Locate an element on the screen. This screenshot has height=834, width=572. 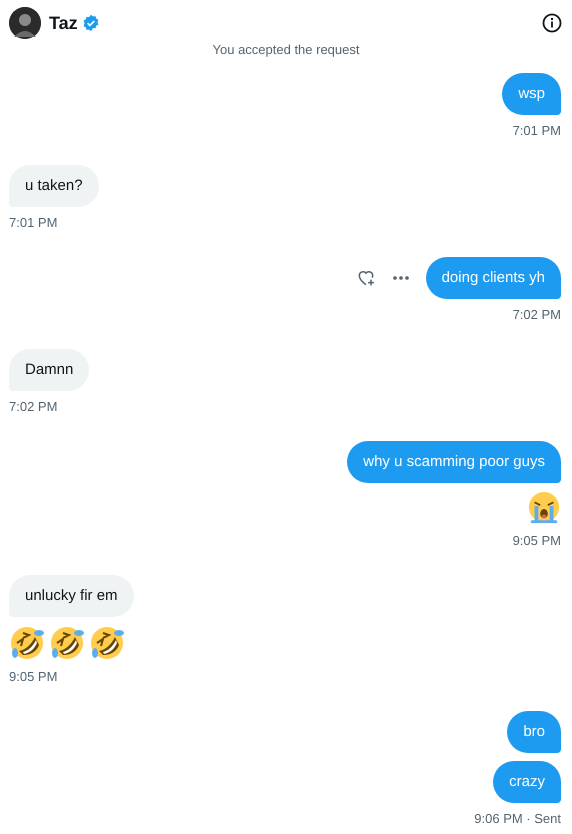
message-bubble: why u scamming poor guys is located at coordinates (454, 462).